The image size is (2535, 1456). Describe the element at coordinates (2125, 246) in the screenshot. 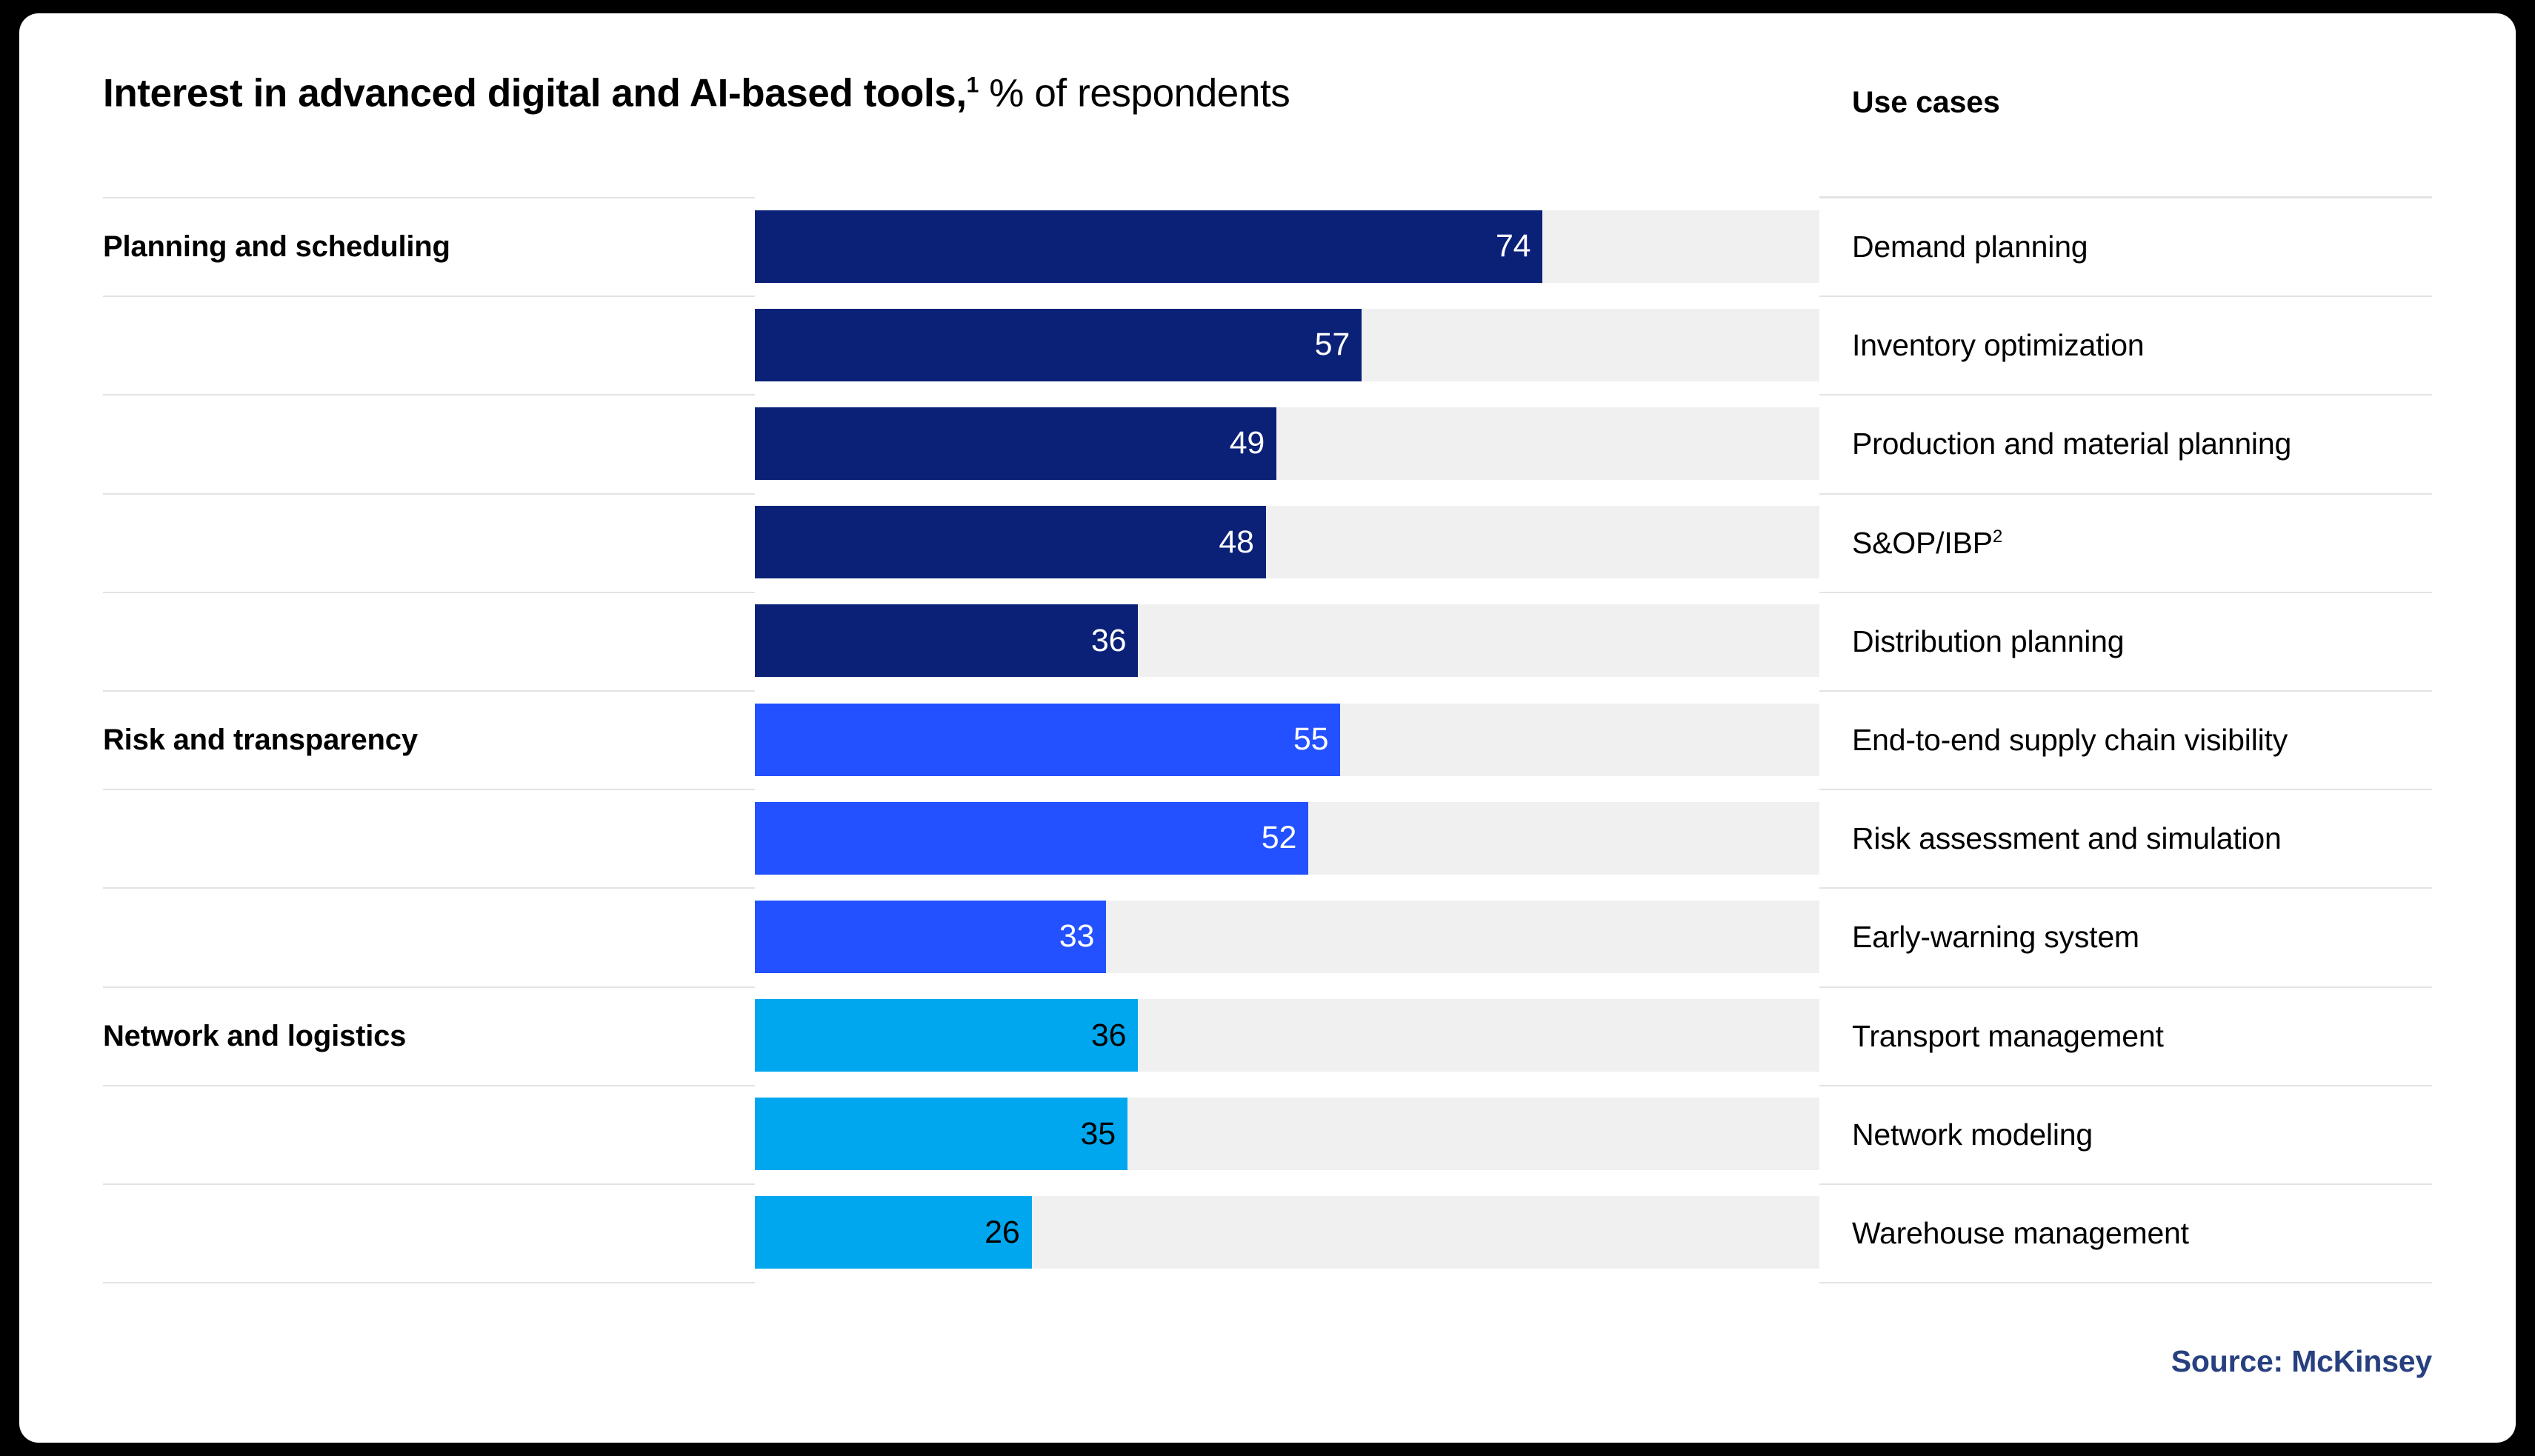

I see `use-case-cell: Demand planning` at that location.